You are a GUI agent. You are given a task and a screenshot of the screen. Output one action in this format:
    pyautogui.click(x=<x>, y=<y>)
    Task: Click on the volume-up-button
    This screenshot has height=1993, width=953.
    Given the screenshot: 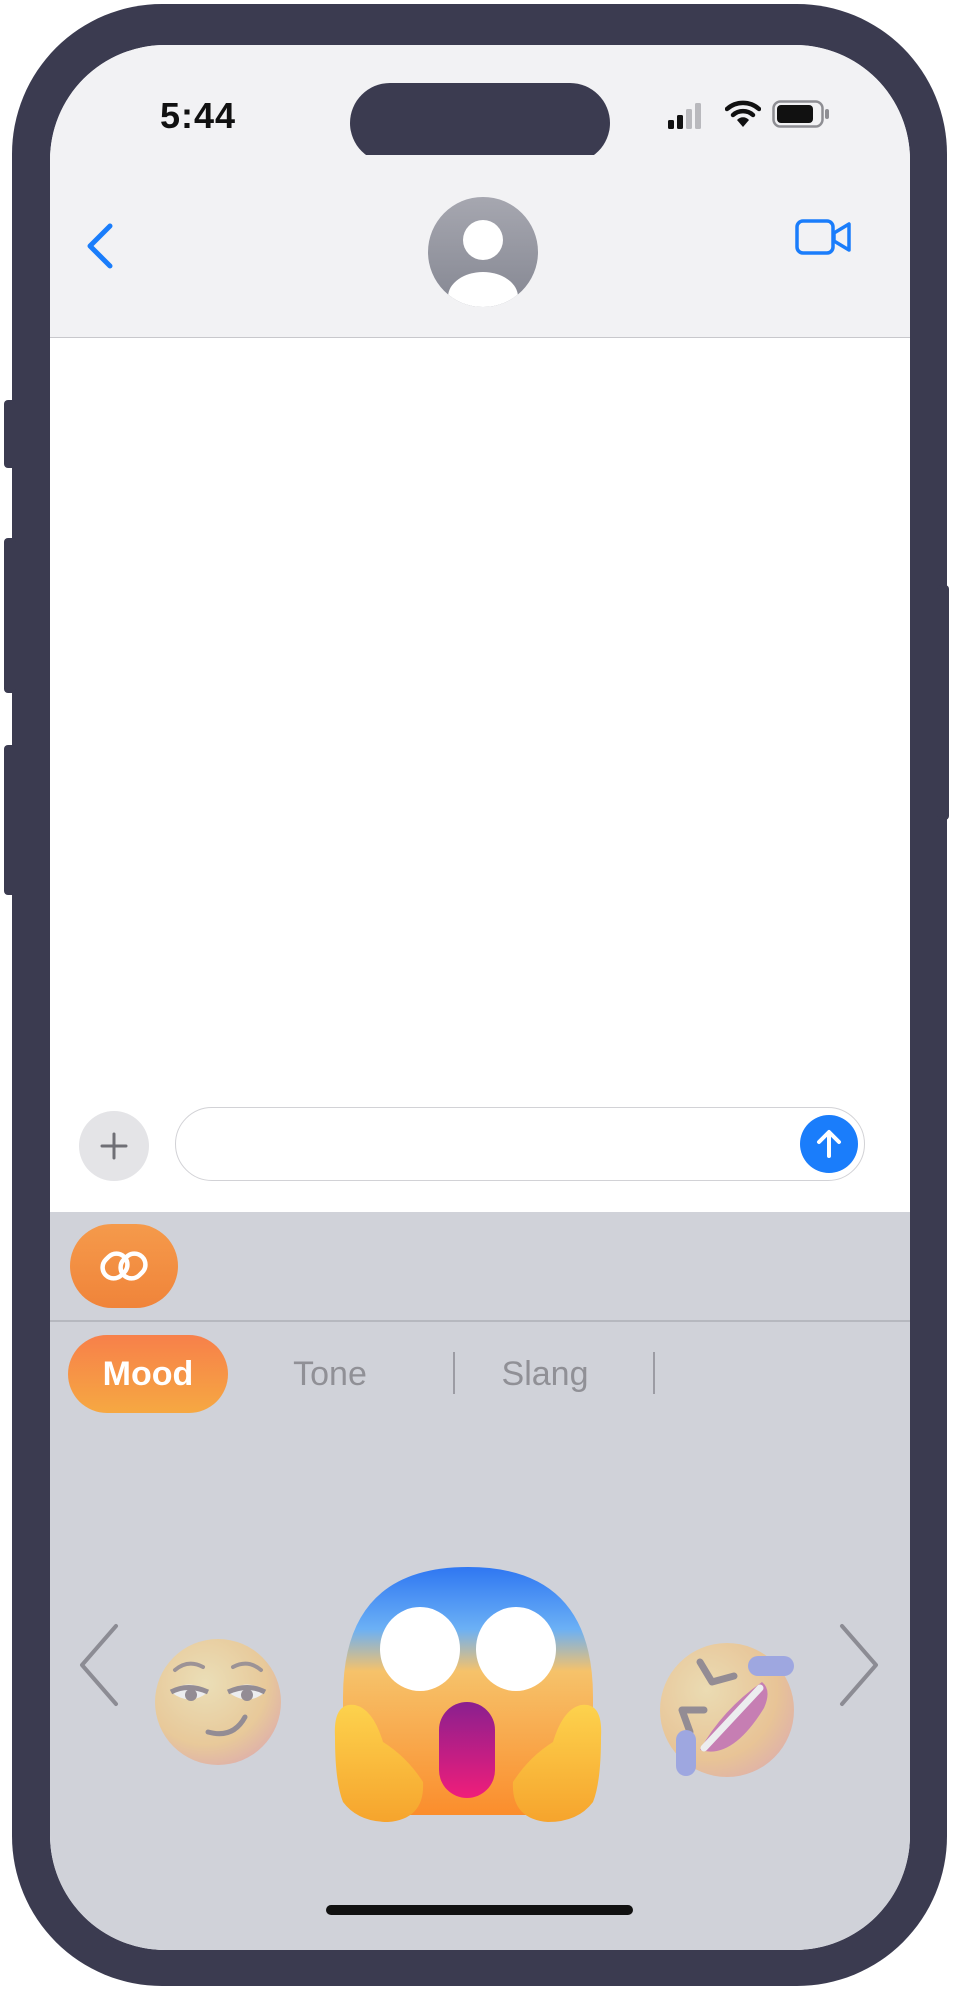 What is the action you would take?
    pyautogui.click(x=10, y=615)
    